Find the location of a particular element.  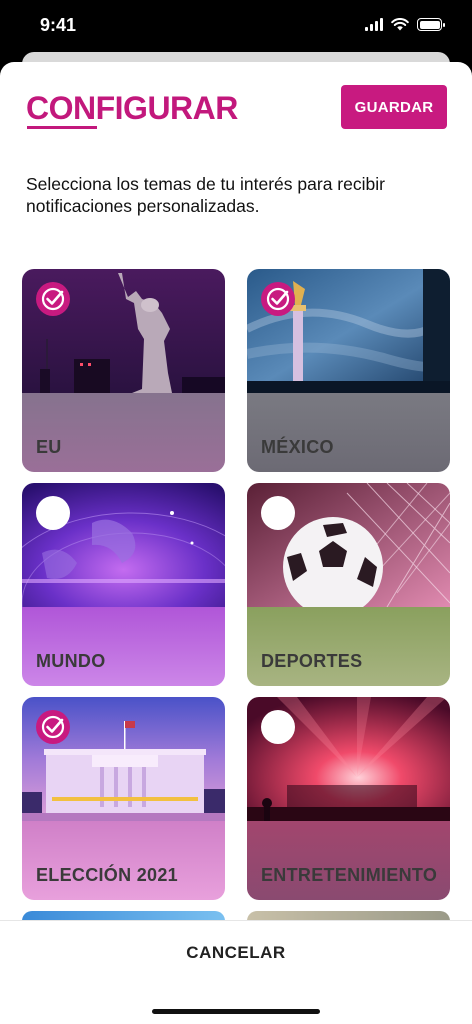

title-underline is located at coordinates (62, 127).